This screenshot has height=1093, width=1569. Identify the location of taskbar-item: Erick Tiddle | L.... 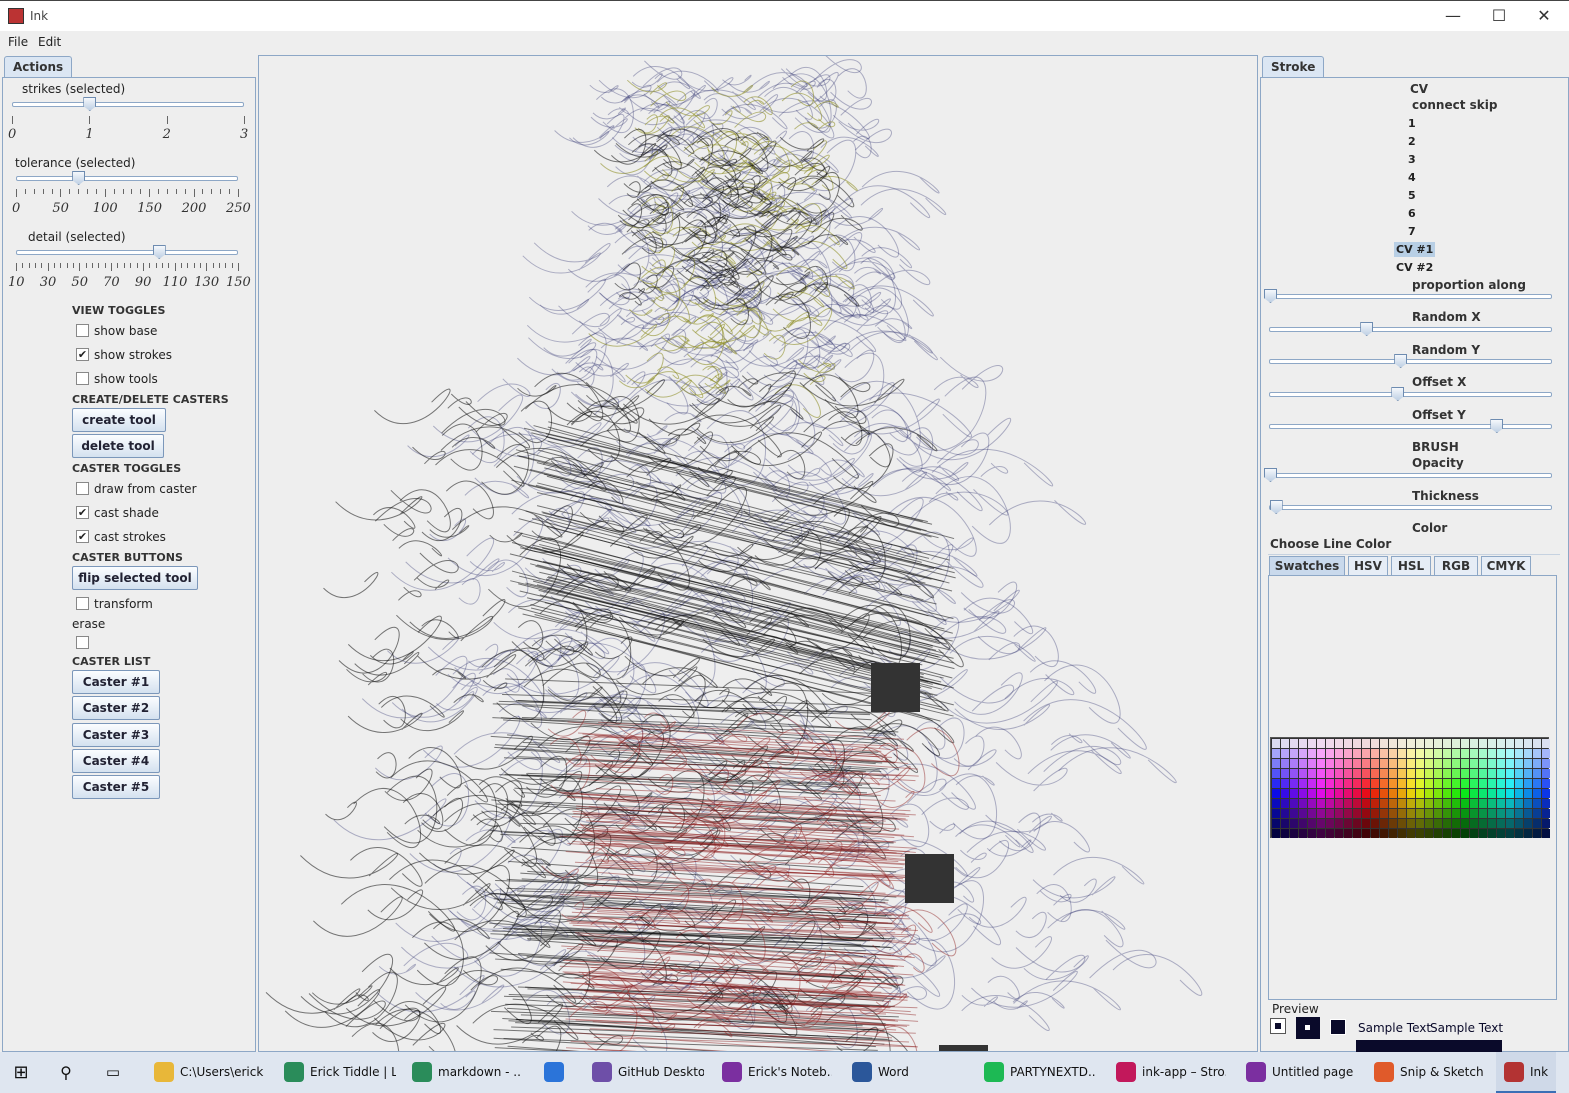
(336, 1072).